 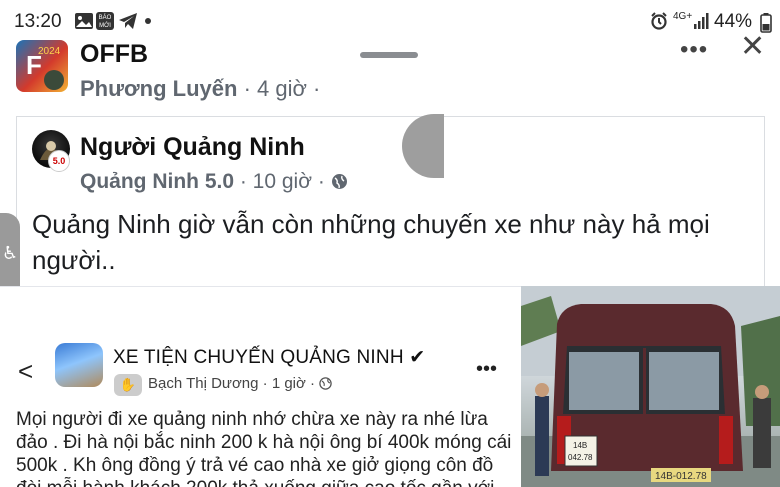 I want to click on plate-side: 14B-012.78, so click(x=681, y=476).